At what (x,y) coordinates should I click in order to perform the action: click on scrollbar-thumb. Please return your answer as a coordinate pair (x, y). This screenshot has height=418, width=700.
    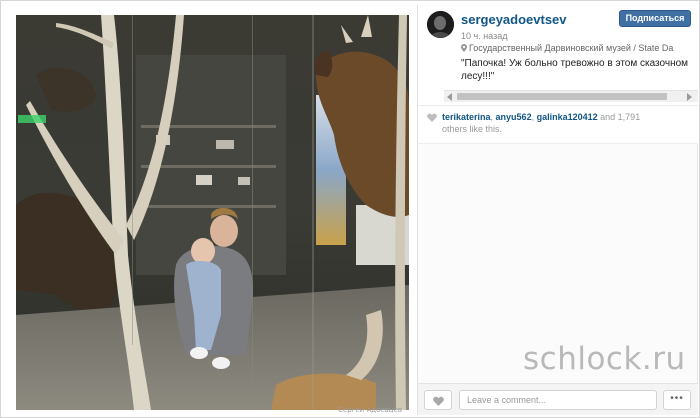
    Looking at the image, I should click on (562, 96).